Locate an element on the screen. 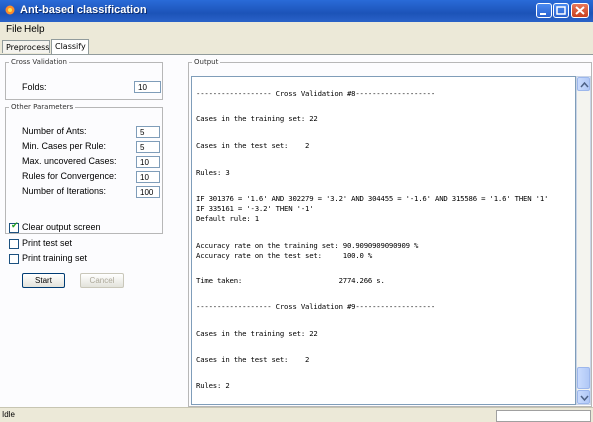 The width and height of the screenshot is (593, 422). output-line: Default rule: 1 is located at coordinates (227, 218).